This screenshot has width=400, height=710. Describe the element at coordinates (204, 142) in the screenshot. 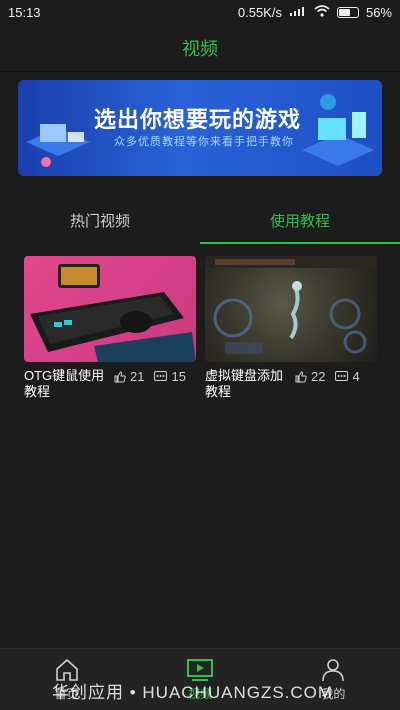

I see `banner-subtitle: 众多优质教程等你来看手把手教你` at that location.